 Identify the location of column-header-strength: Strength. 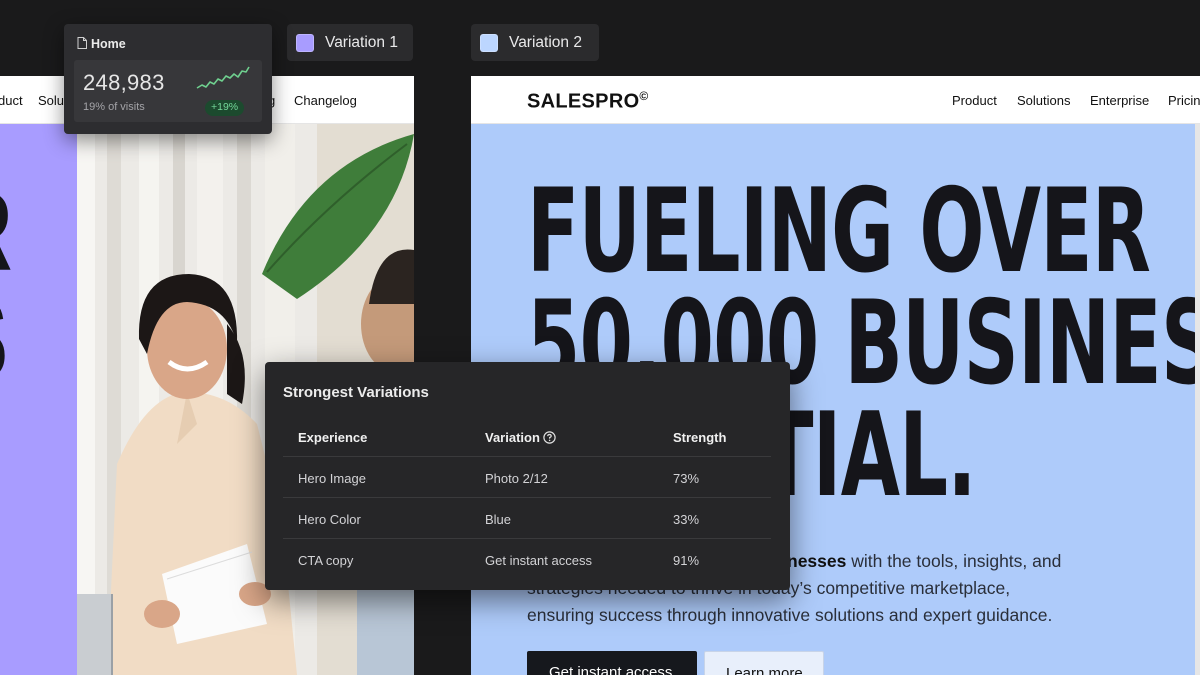
(699, 437).